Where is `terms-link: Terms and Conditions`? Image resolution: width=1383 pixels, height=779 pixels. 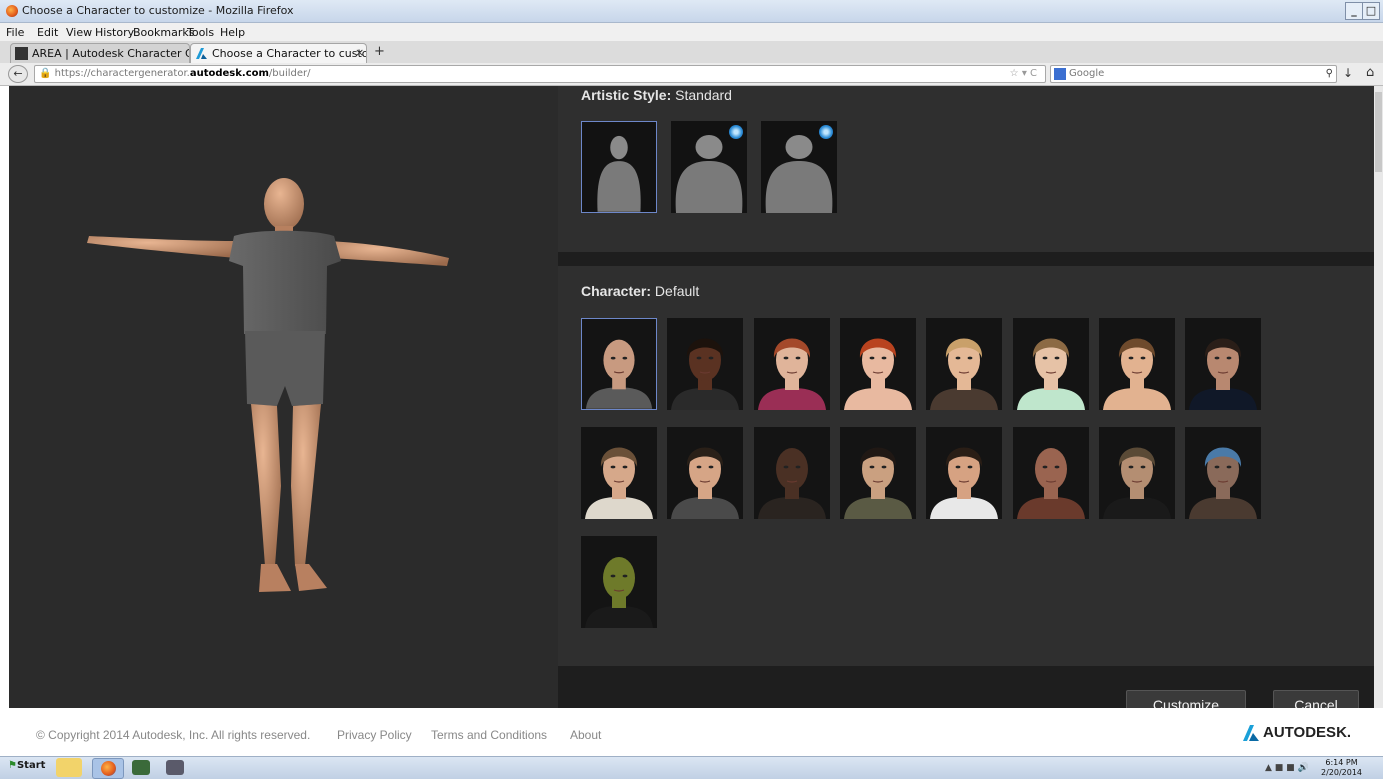
terms-link: Terms and Conditions is located at coordinates (489, 735).